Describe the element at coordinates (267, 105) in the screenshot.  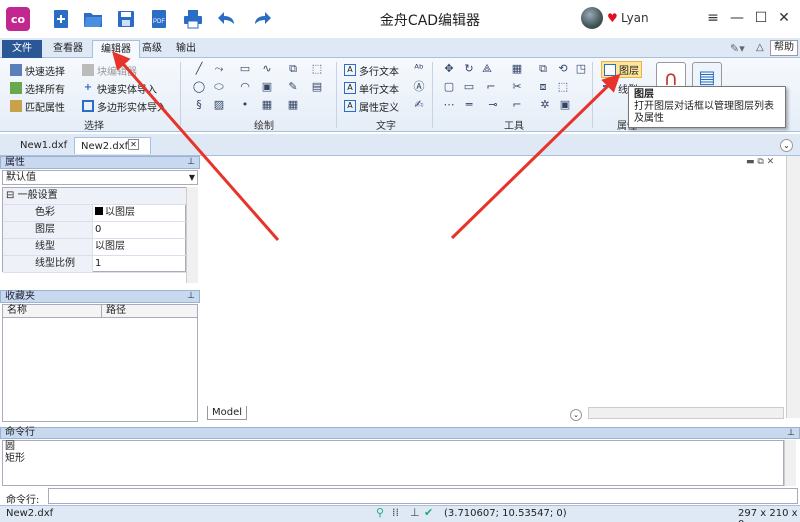
I see `save-block-icon: ▦` at that location.